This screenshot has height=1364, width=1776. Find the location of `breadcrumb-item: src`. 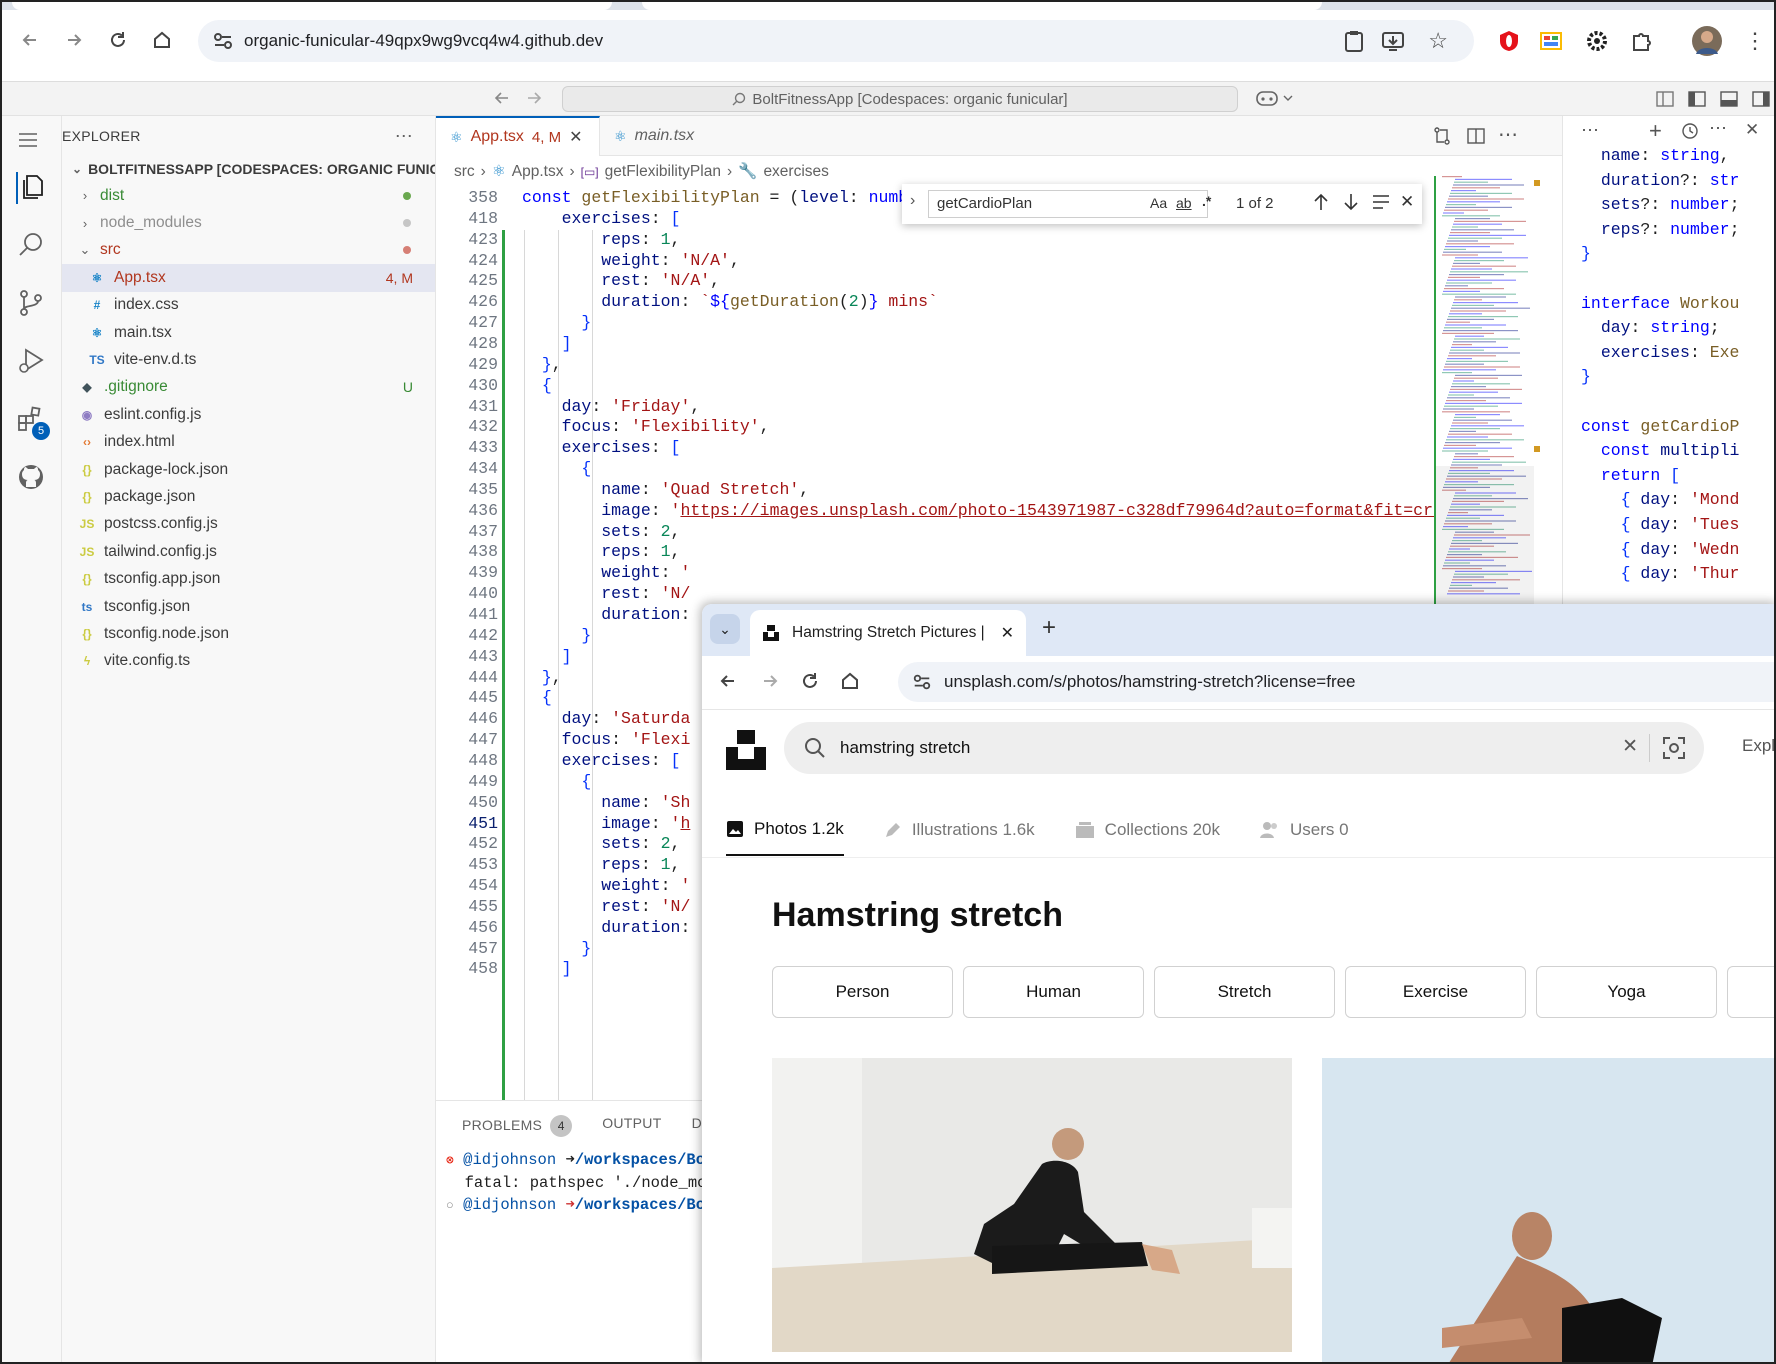

breadcrumb-item: src is located at coordinates (464, 172).